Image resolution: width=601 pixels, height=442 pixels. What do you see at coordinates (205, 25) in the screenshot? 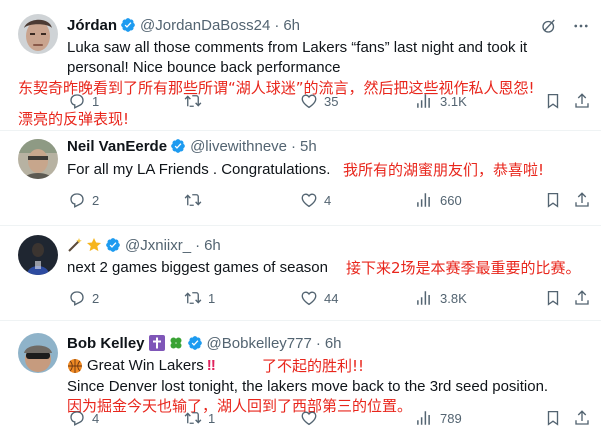
I see `user-handle: @JordanDaBoss24` at bounding box center [205, 25].